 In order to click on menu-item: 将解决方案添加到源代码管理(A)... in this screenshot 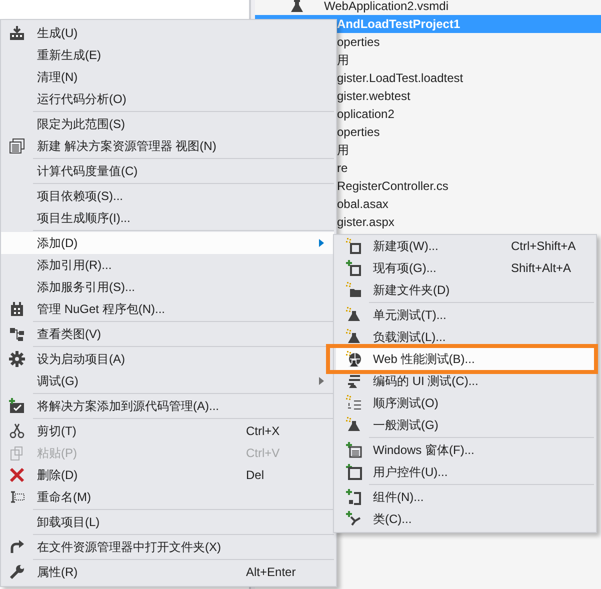, I will do `click(167, 406)`.